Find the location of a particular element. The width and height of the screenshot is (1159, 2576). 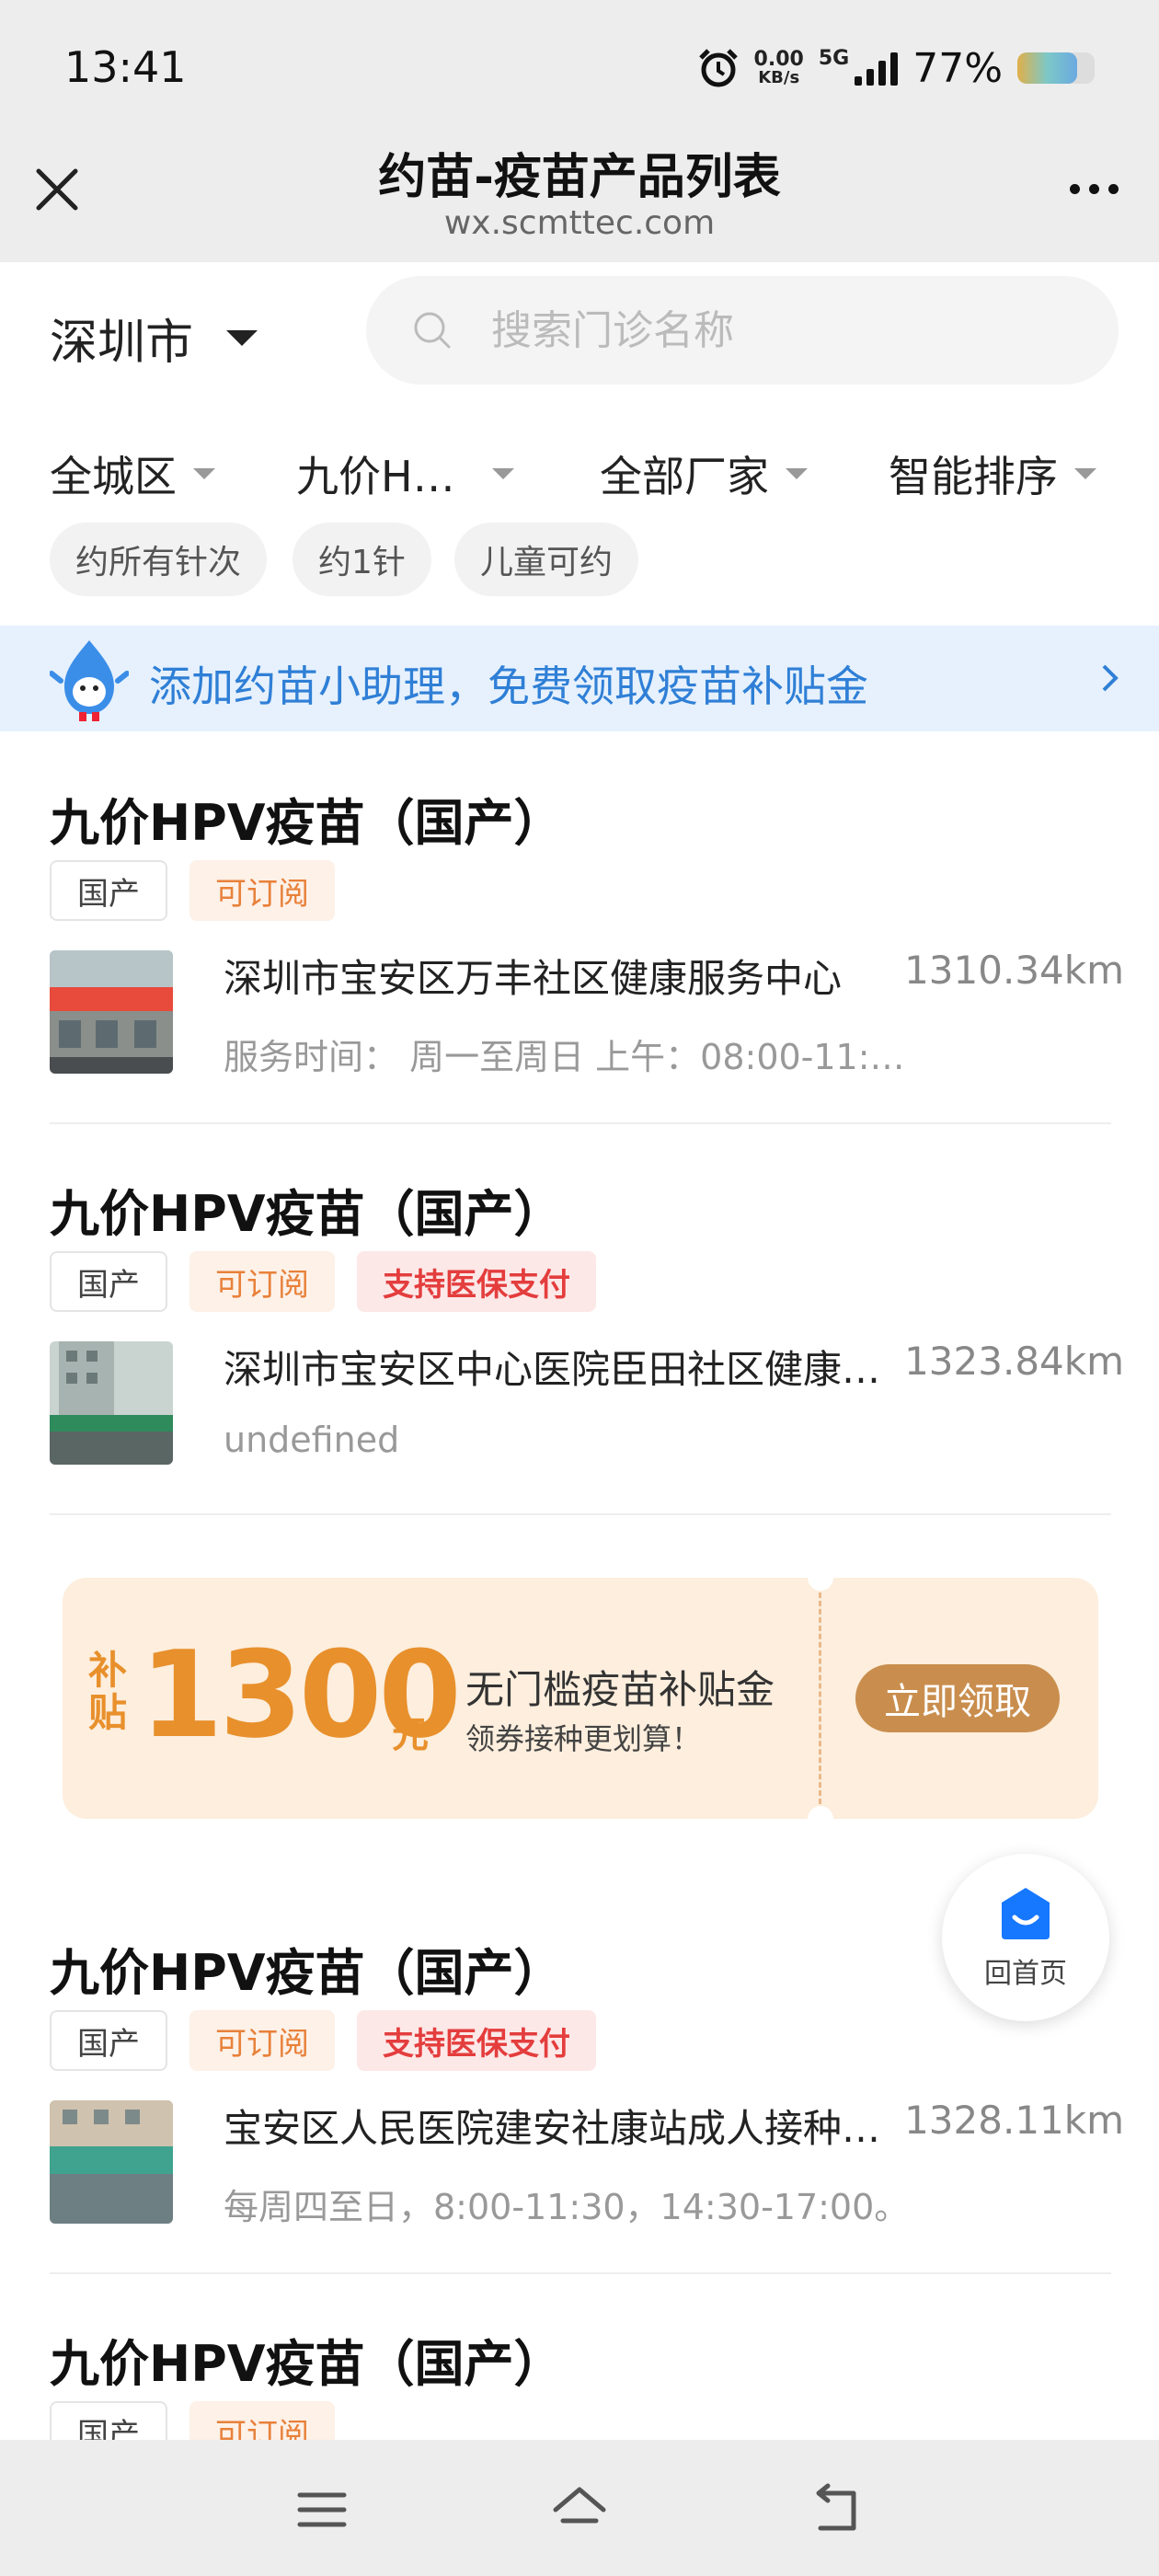

back-icon is located at coordinates (837, 2509).